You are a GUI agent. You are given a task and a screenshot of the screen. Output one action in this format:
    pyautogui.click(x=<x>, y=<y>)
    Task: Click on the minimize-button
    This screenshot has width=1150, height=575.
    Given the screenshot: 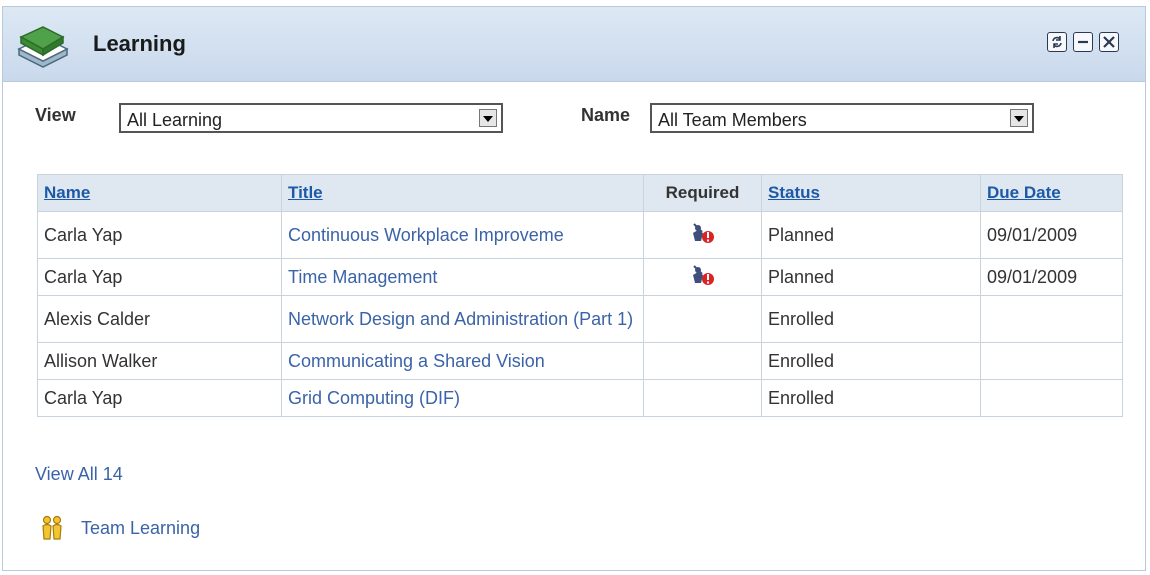 What is the action you would take?
    pyautogui.click(x=1083, y=42)
    